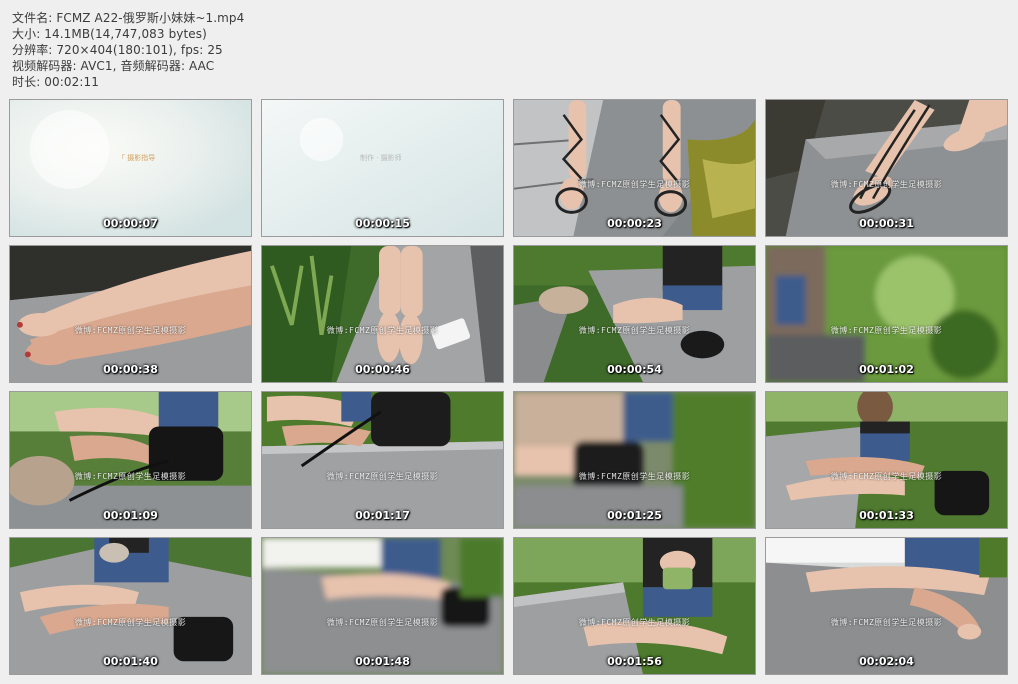 The image size is (1018, 684). Describe the element at coordinates (886, 515) in the screenshot. I see `thumbnail-timestamp: 00:01:33` at that location.